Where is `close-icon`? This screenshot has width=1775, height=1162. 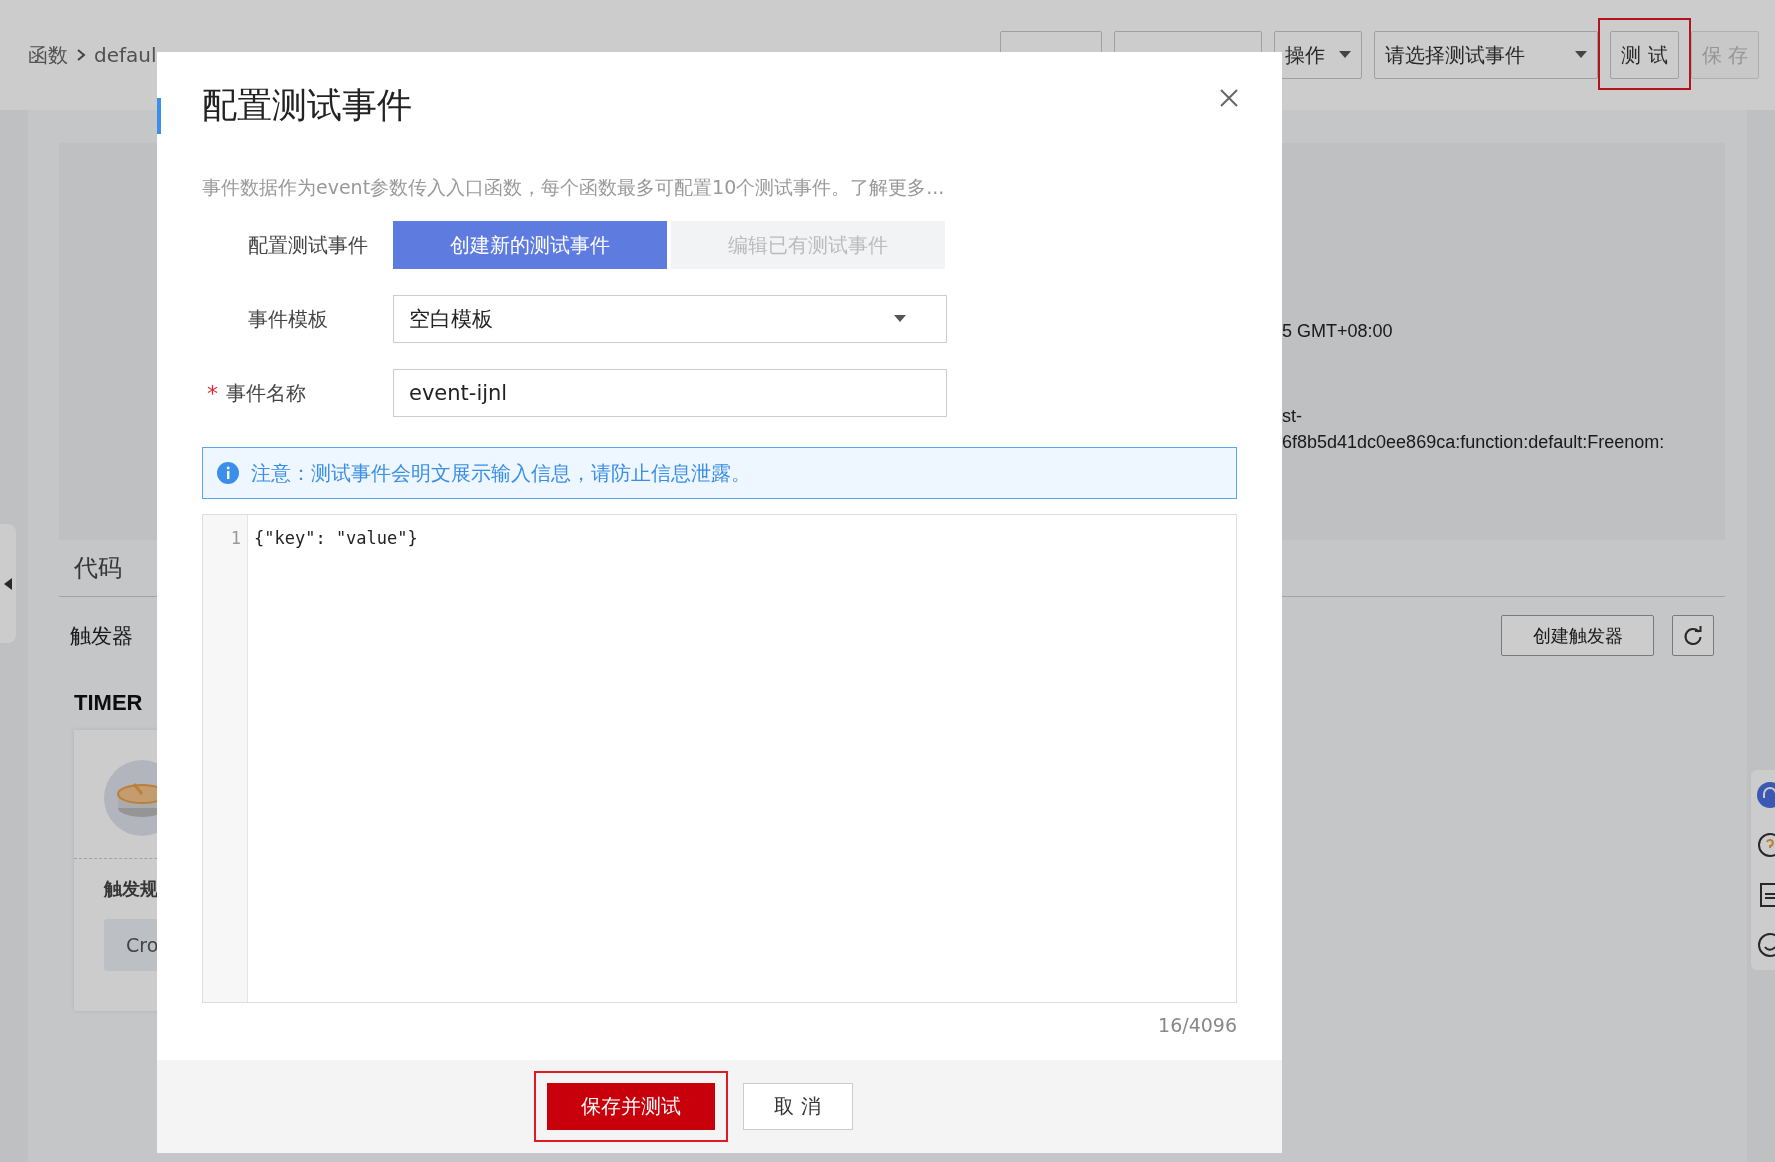
close-icon is located at coordinates (1229, 98).